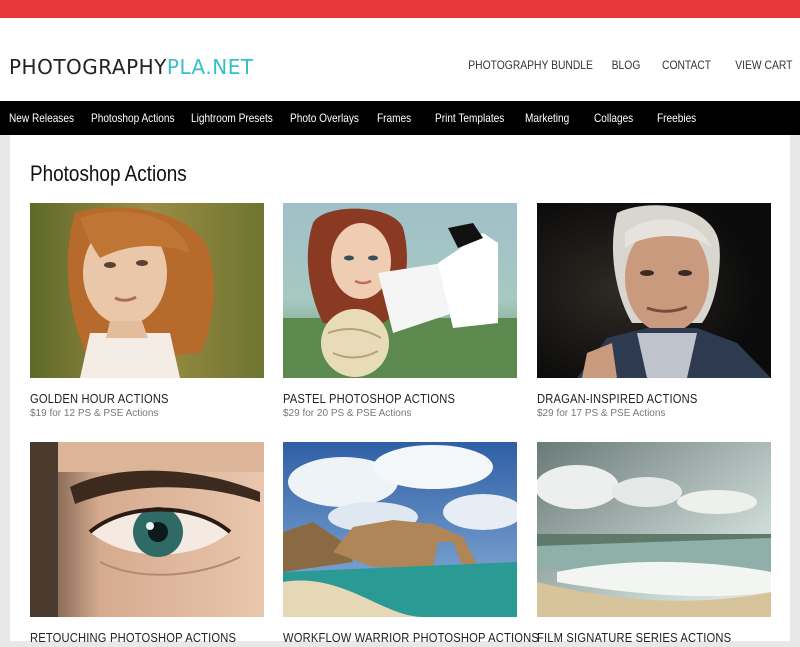 Image resolution: width=800 pixels, height=647 pixels. Describe the element at coordinates (133, 118) in the screenshot. I see `nav-photoshop-actions: Photoshop Actions` at that location.